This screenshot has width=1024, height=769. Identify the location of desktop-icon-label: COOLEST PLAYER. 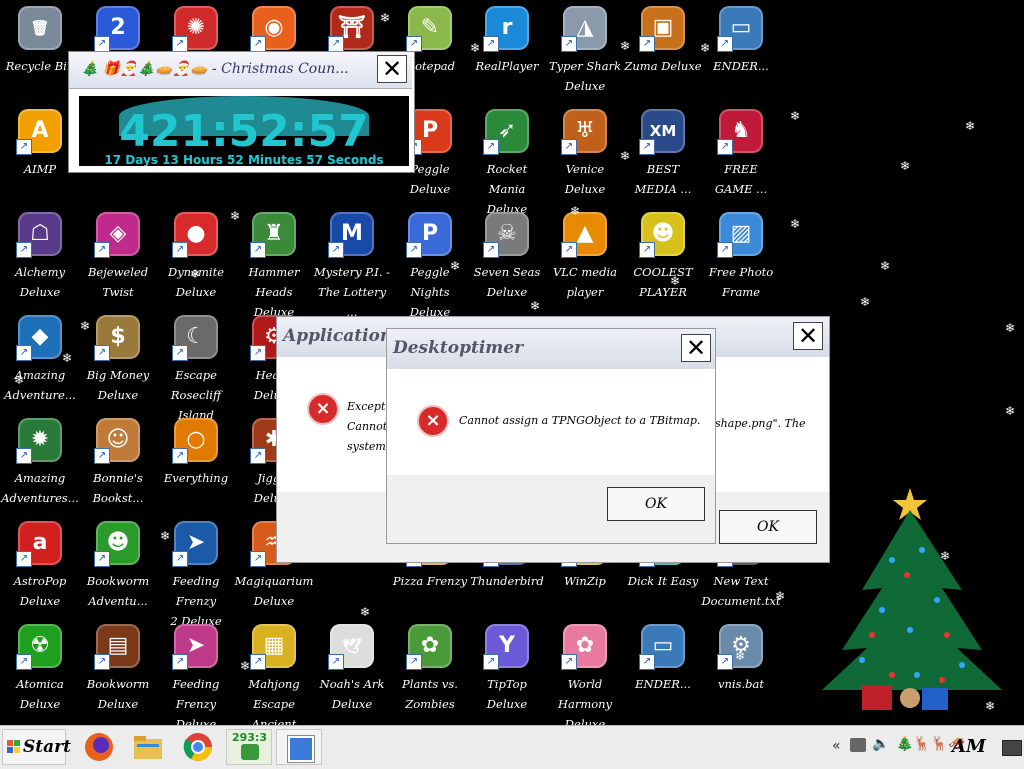
(663, 282).